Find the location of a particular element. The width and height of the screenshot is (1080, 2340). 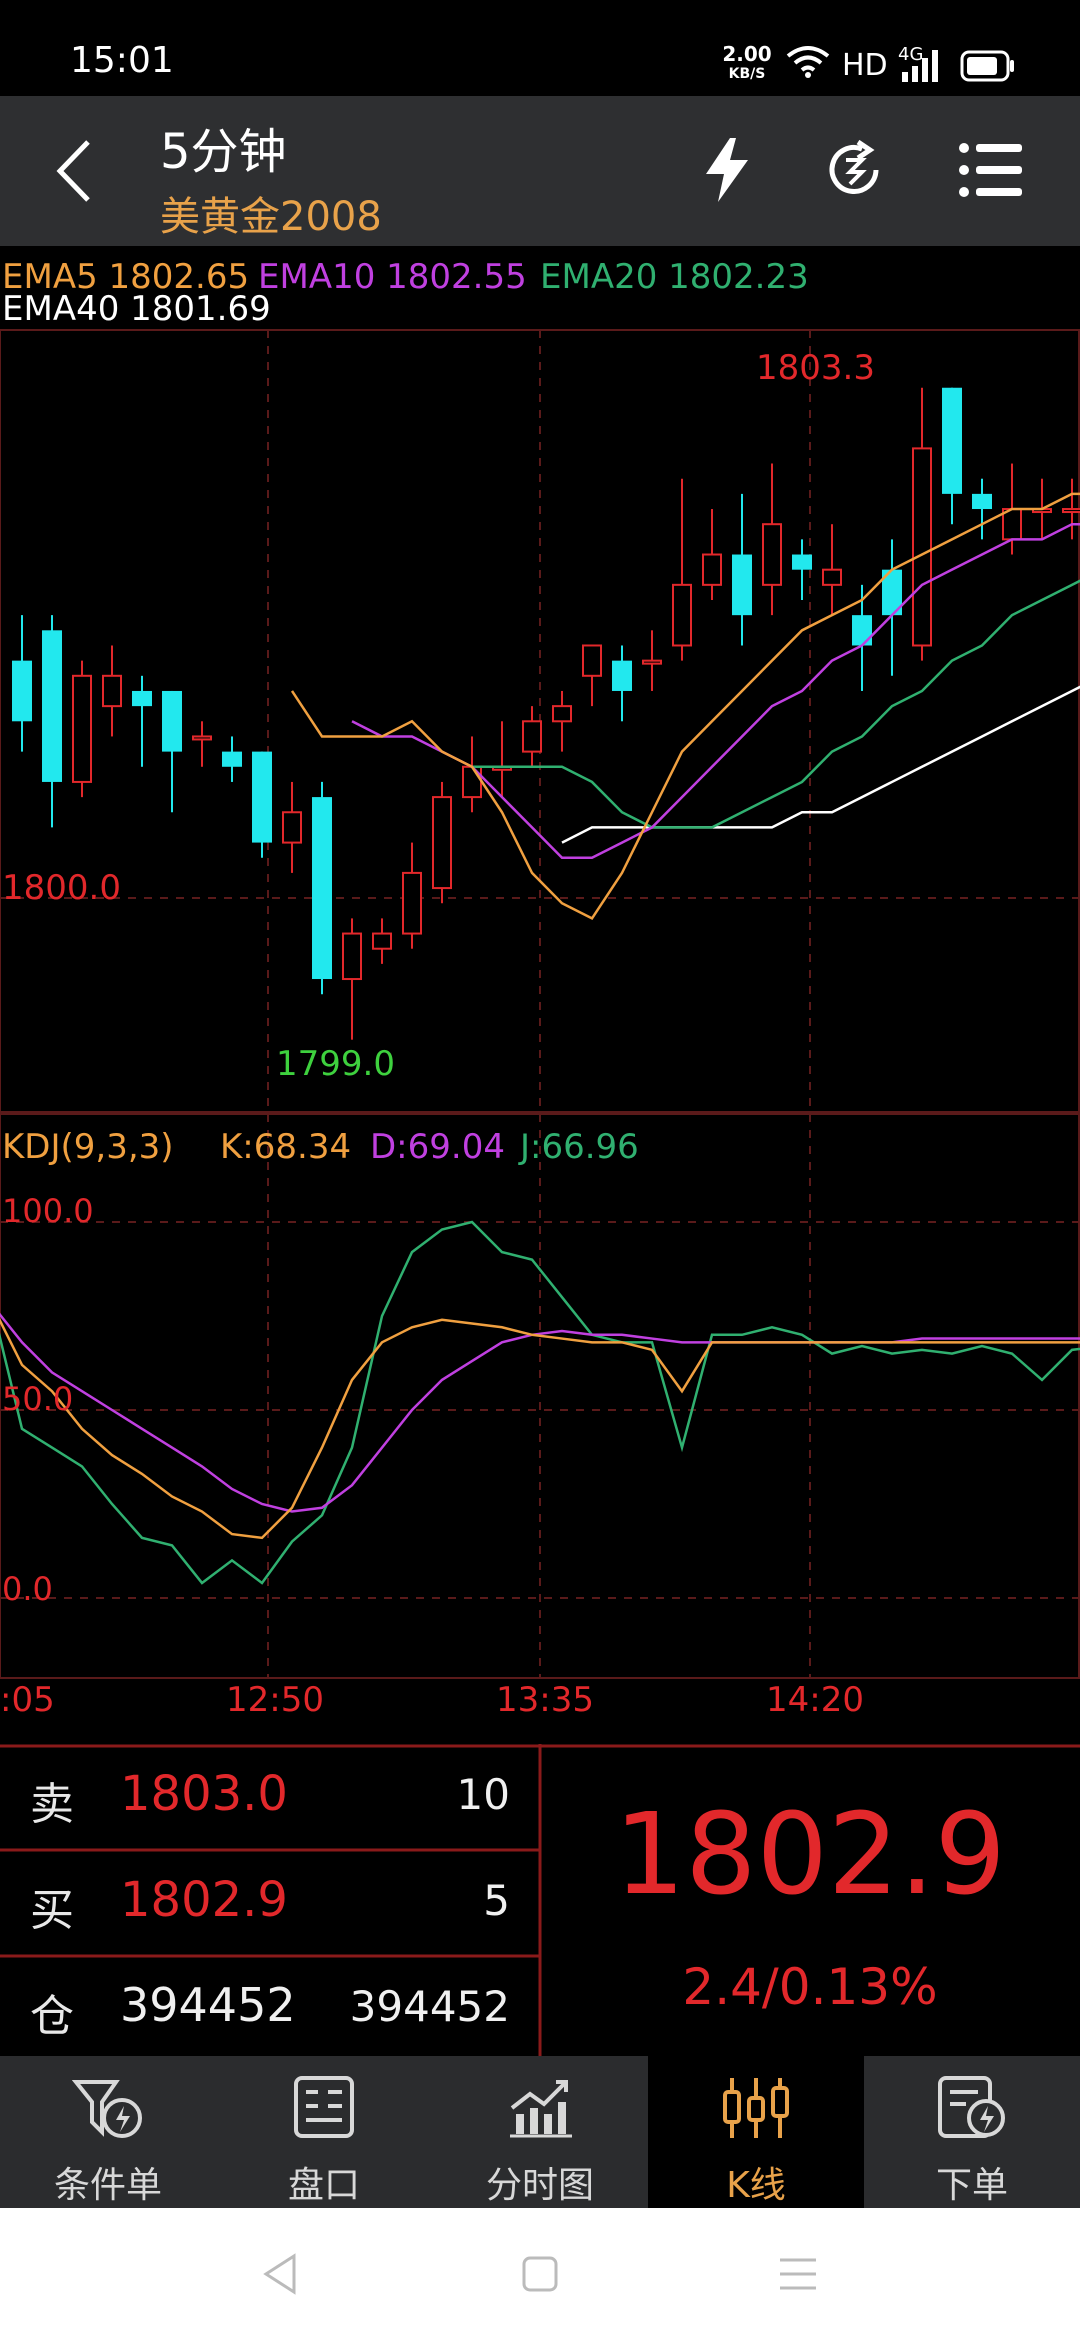

nav-label: 分时图 is located at coordinates (539, 2185).